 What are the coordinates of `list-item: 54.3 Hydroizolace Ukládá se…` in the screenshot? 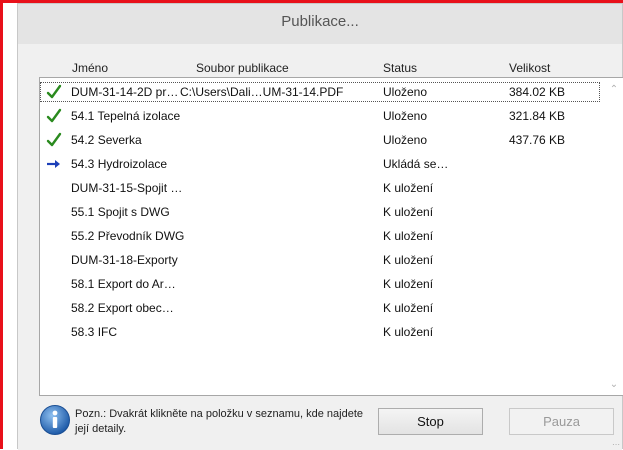 It's located at (320, 164).